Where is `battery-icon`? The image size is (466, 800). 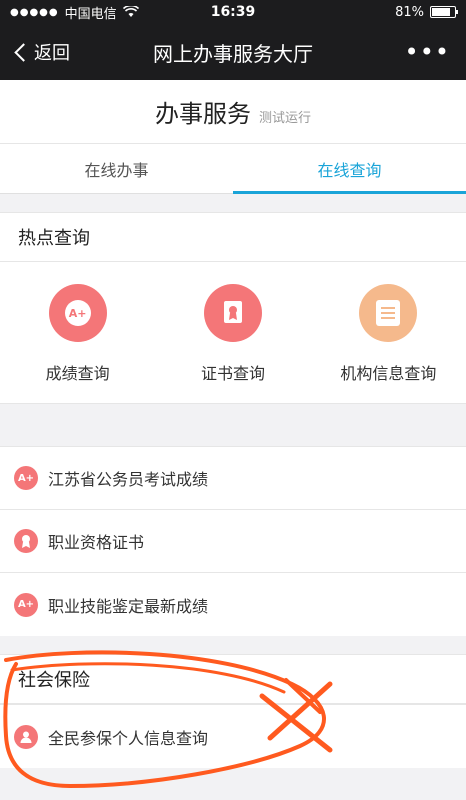
battery-icon is located at coordinates (444, 12).